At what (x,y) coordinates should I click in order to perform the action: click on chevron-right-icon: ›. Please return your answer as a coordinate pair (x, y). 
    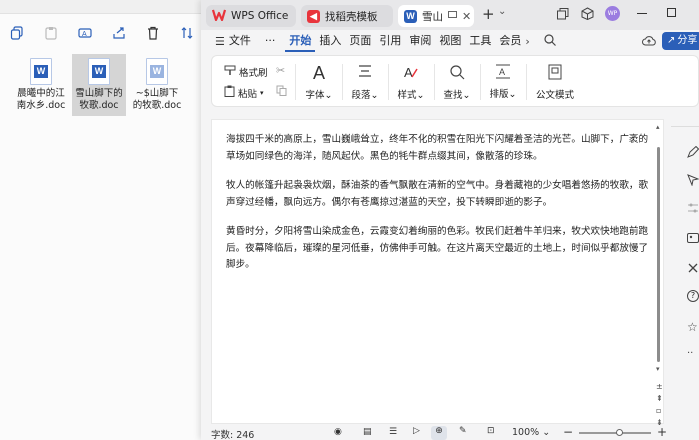
    Looking at the image, I should click on (527, 41).